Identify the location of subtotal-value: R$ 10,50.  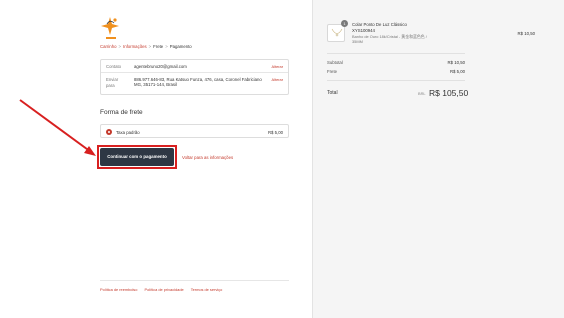
(456, 62).